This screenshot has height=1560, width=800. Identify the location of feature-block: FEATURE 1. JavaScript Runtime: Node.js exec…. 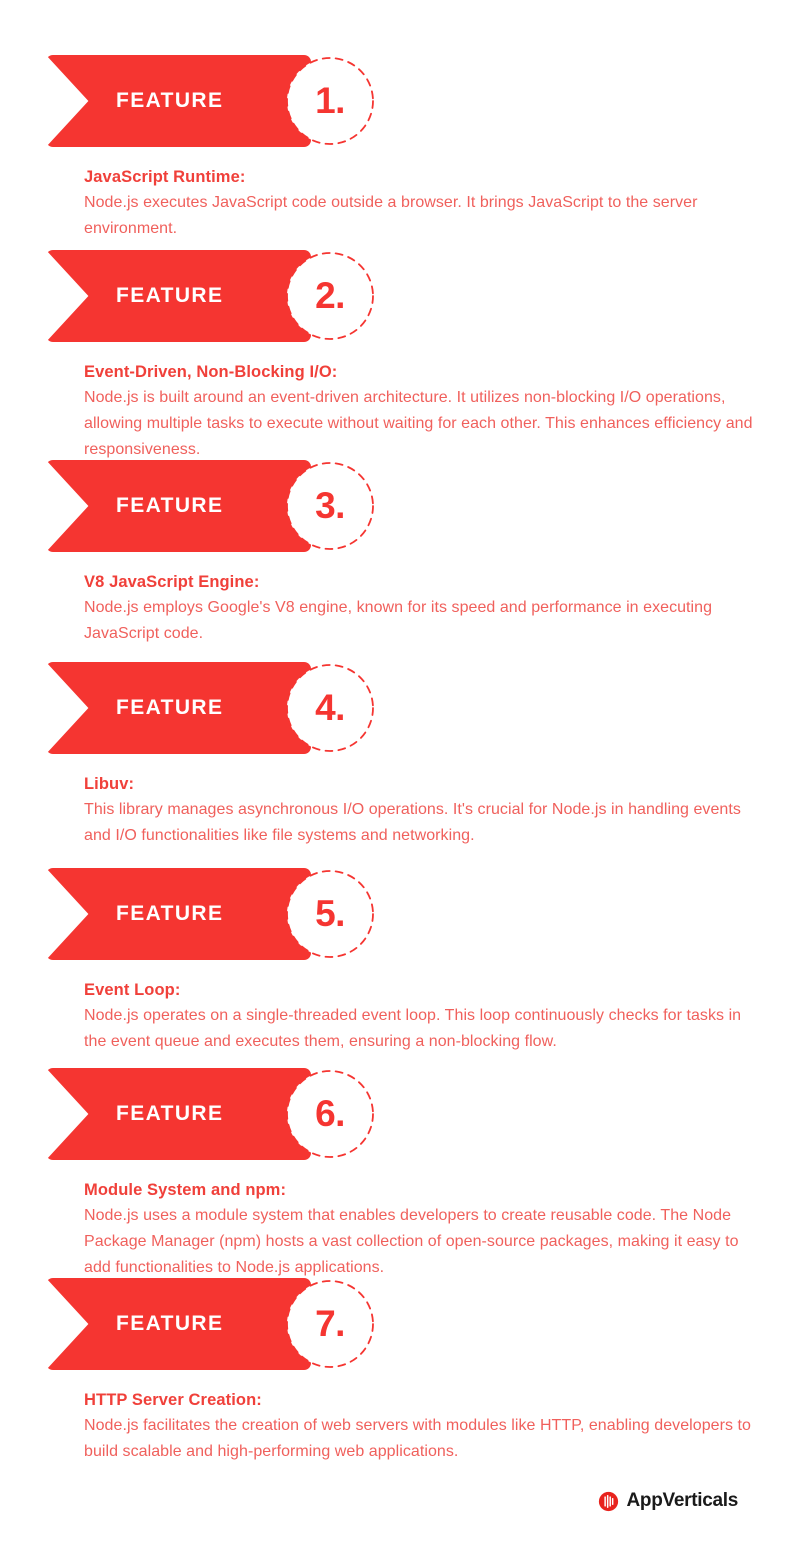
(400, 148).